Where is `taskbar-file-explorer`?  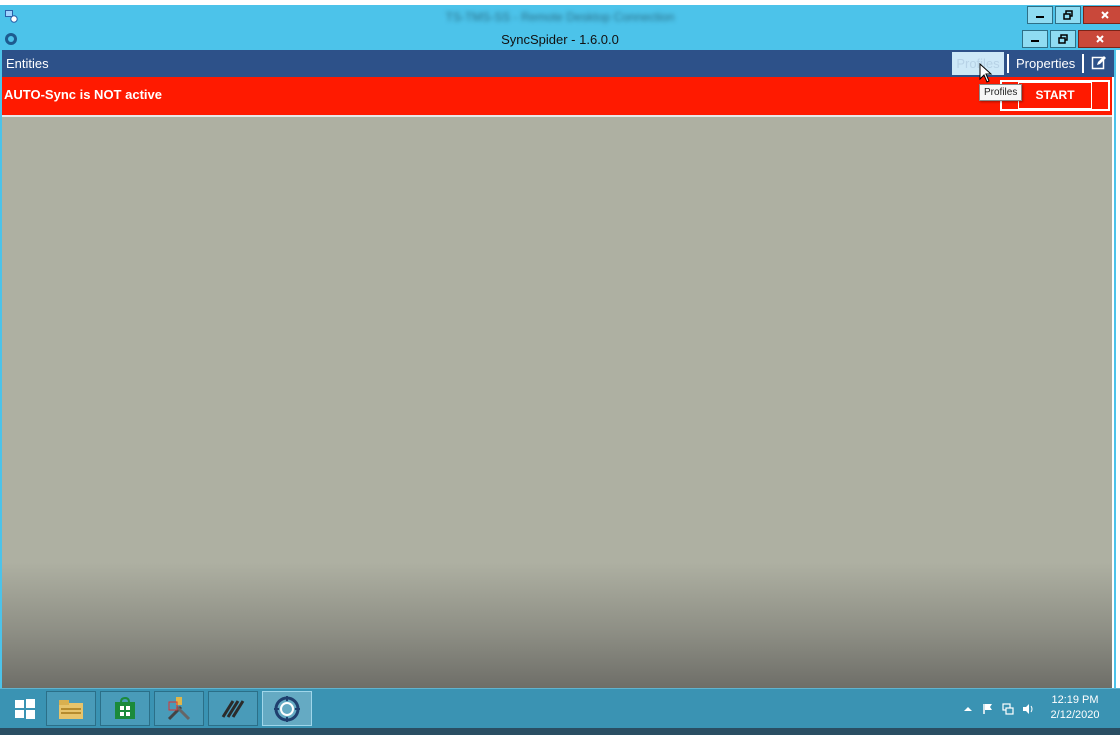
taskbar-file-explorer is located at coordinates (71, 708).